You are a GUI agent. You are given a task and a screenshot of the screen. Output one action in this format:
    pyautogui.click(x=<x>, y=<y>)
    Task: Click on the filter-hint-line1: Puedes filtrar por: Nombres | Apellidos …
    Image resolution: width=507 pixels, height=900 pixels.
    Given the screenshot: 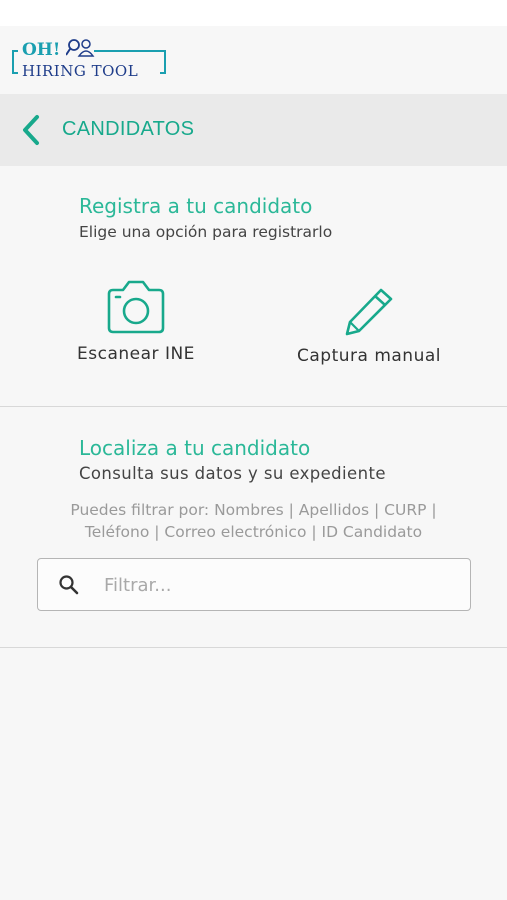 What is the action you would take?
    pyautogui.click(x=253, y=510)
    